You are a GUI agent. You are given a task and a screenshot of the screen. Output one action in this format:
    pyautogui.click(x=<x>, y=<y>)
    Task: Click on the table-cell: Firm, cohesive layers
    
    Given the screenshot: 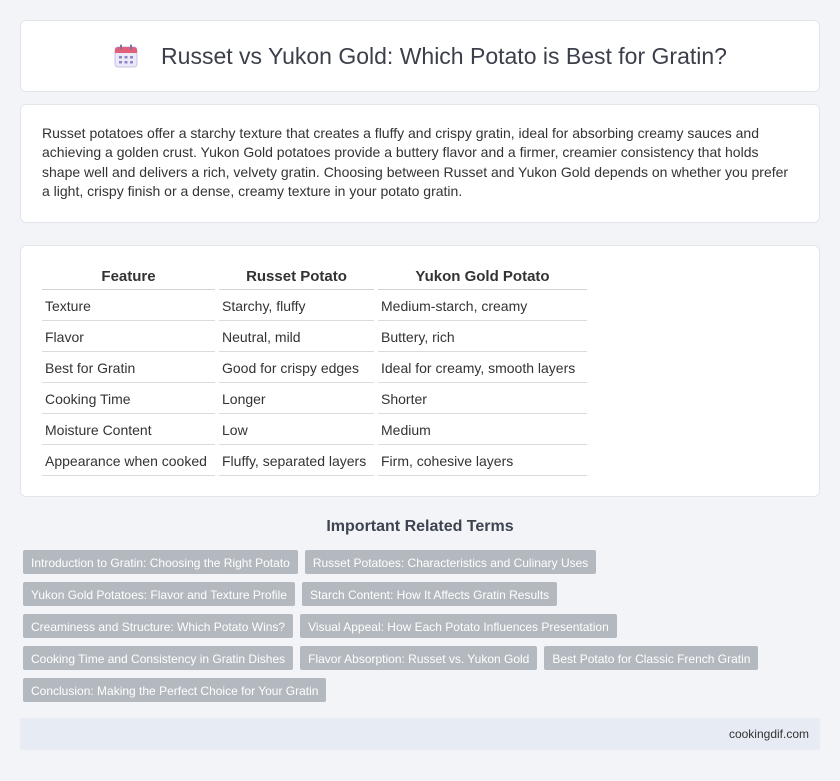 What is the action you would take?
    pyautogui.click(x=482, y=460)
    